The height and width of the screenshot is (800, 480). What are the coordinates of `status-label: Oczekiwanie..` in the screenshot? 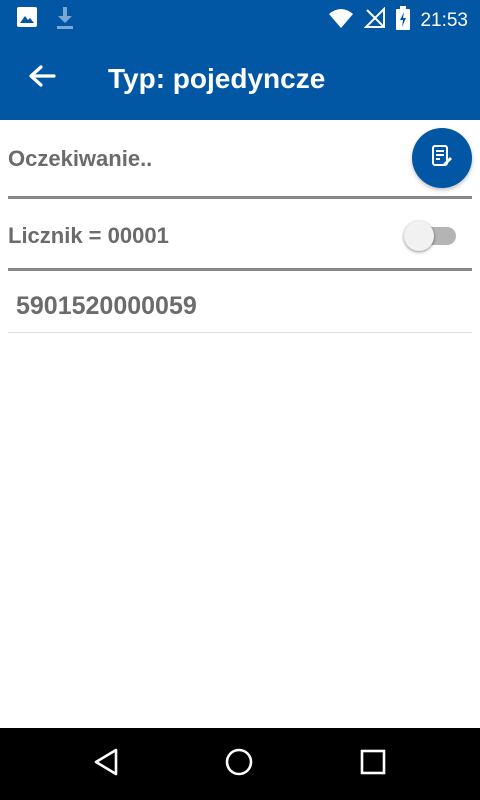 It's located at (80, 158).